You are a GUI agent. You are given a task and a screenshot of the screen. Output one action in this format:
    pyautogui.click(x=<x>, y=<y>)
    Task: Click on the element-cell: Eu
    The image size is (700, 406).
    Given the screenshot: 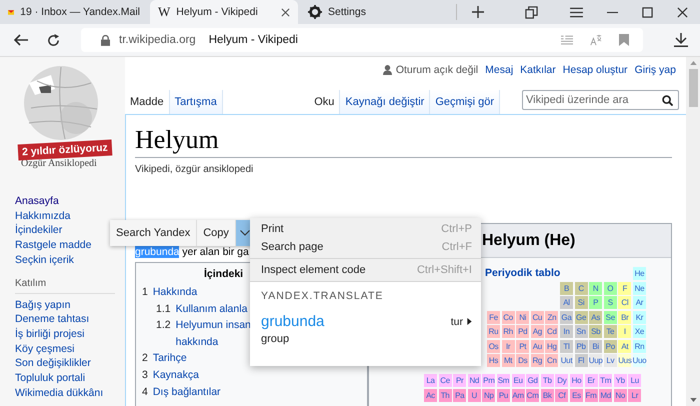 What is the action you would take?
    pyautogui.click(x=518, y=380)
    